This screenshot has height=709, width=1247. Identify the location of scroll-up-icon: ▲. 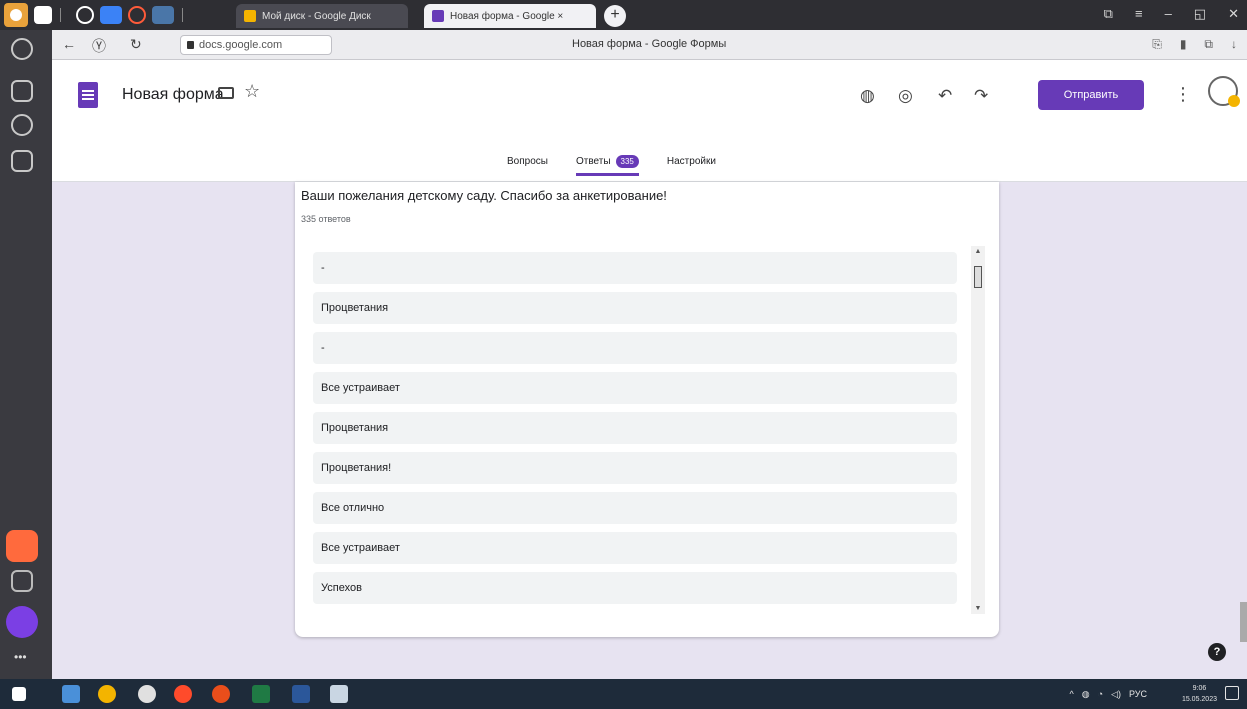
(978, 251).